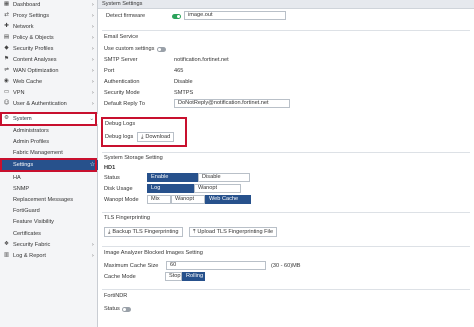 The image size is (474, 327). What do you see at coordinates (38, 153) in the screenshot?
I see `sidebar-subitem-label: Fabric Management` at bounding box center [38, 153].